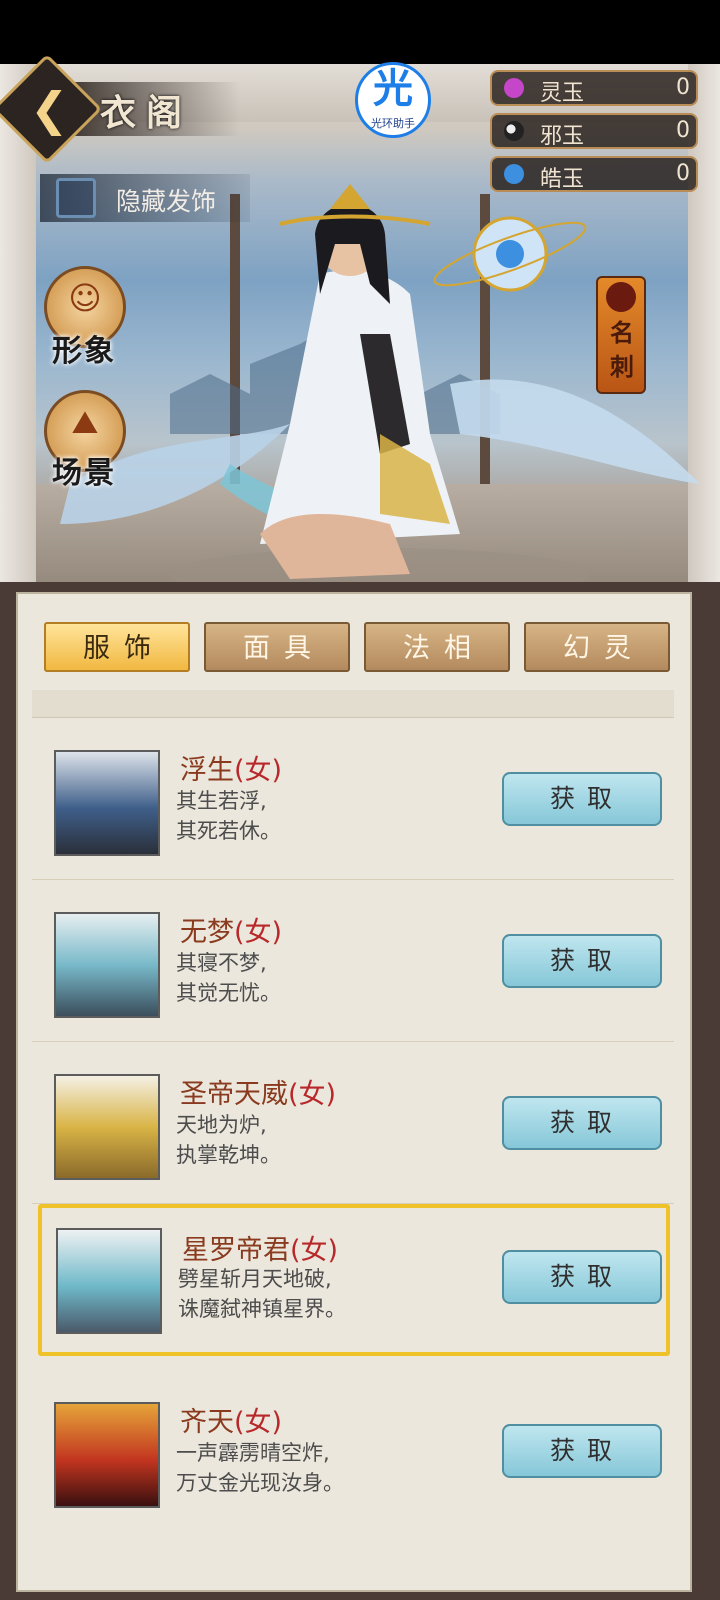  I want to click on list-item: 无梦(女) 其寝不梦, 其觉无忧。 获取, so click(353, 961).